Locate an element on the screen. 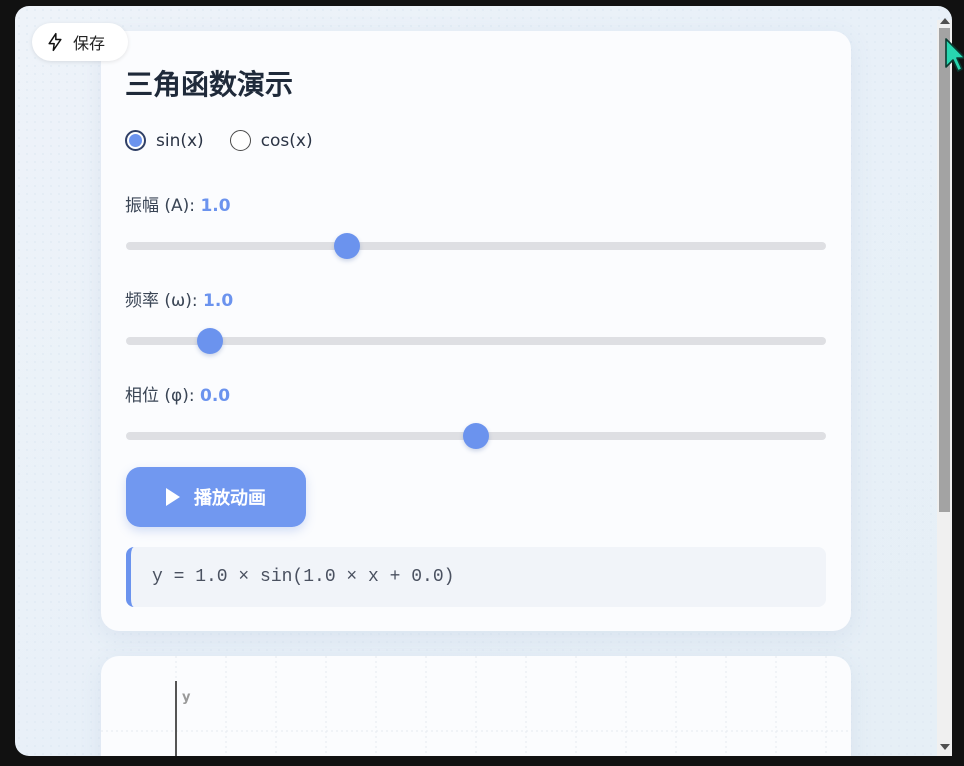 The width and height of the screenshot is (964, 766). frequency-value: 1.0 is located at coordinates (218, 301).